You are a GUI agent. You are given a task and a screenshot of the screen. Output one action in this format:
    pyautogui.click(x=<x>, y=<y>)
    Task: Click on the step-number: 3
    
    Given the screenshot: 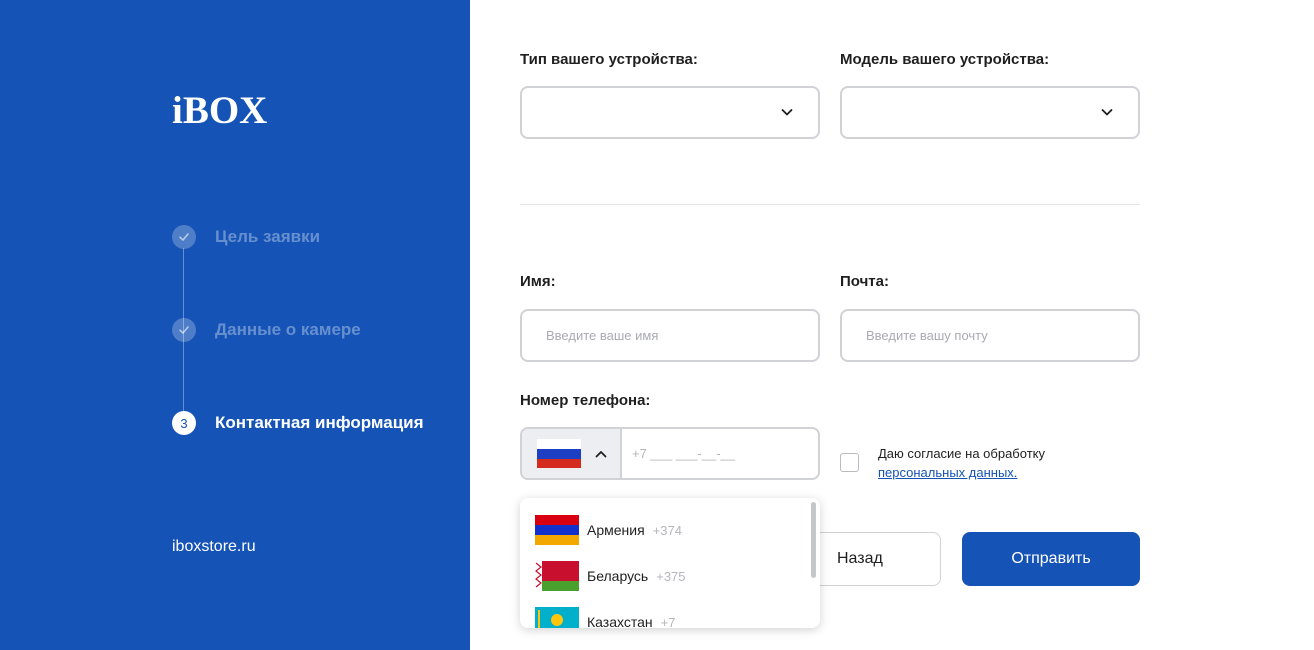 What is the action you would take?
    pyautogui.click(x=184, y=423)
    